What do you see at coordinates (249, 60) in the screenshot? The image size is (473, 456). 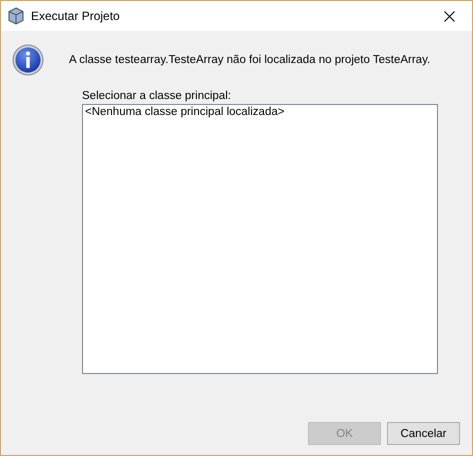 I see `error-message: A classe testearray.TesteArray não foi localizada no projeto TesteArray.` at bounding box center [249, 60].